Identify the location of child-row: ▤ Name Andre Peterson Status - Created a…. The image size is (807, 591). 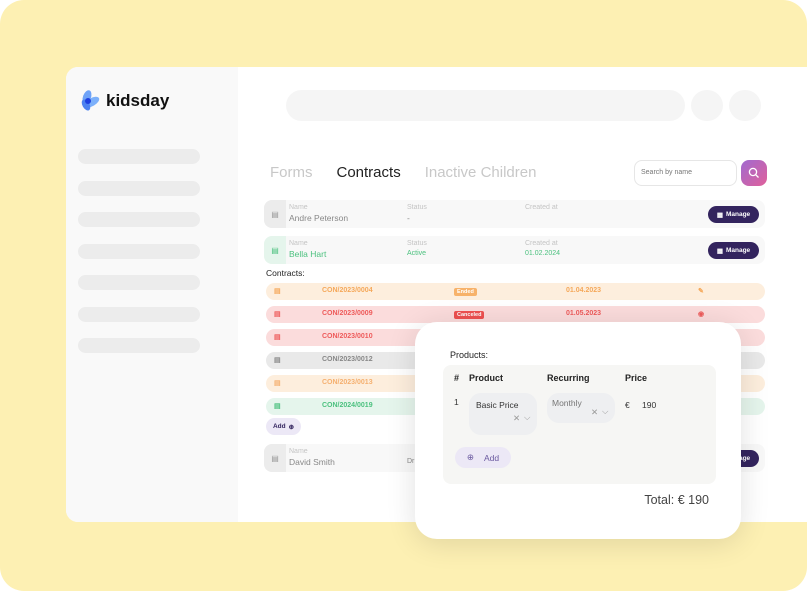
(514, 214).